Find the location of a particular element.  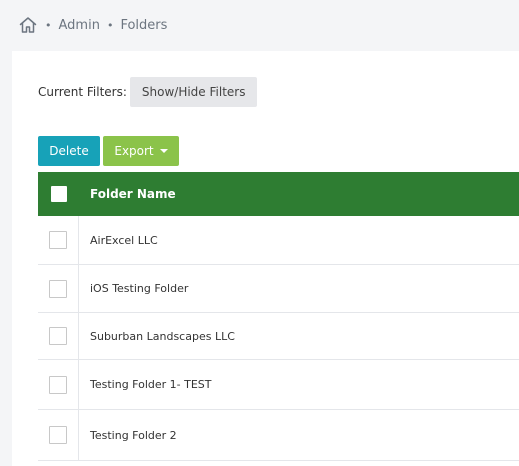

current-filters-label: Current Filters: is located at coordinates (82, 92).